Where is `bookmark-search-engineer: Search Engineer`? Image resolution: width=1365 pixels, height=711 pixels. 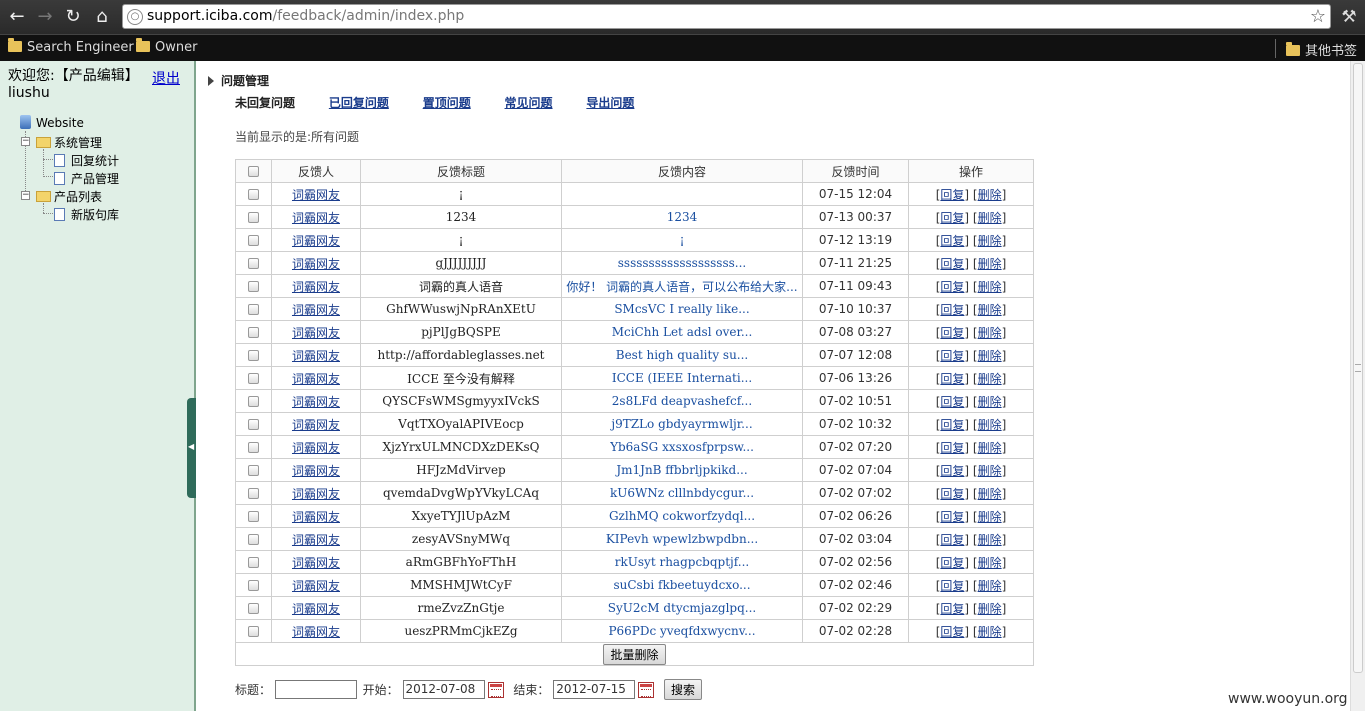
bookmark-search-engineer: Search Engineer is located at coordinates (71, 46).